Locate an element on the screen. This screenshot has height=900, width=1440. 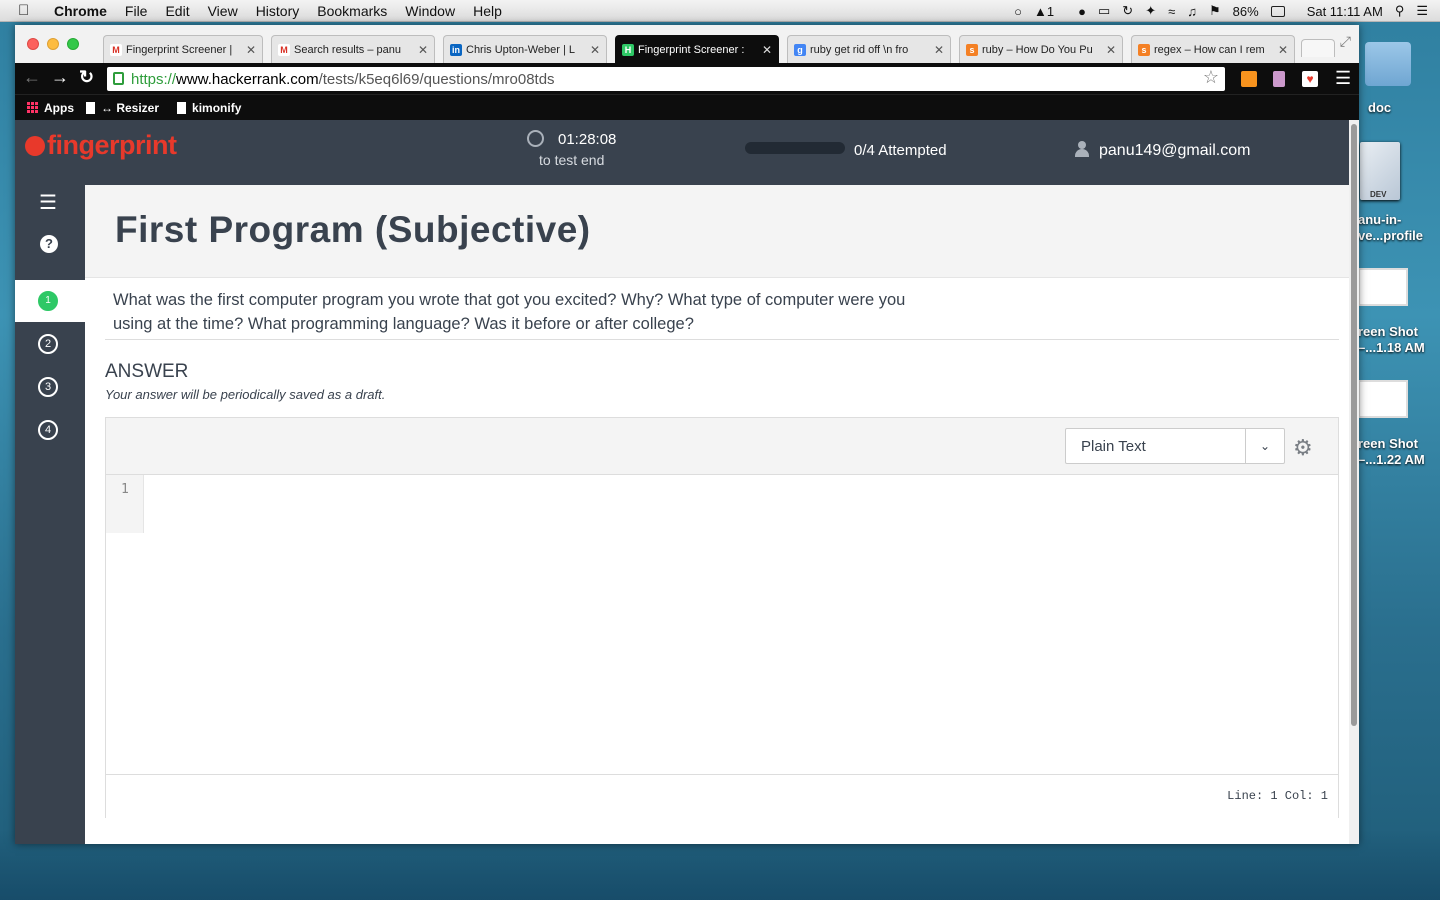
tab-ruby-stackoverflow: s ruby – How Do You Pu ✕ is located at coordinates (1041, 49).